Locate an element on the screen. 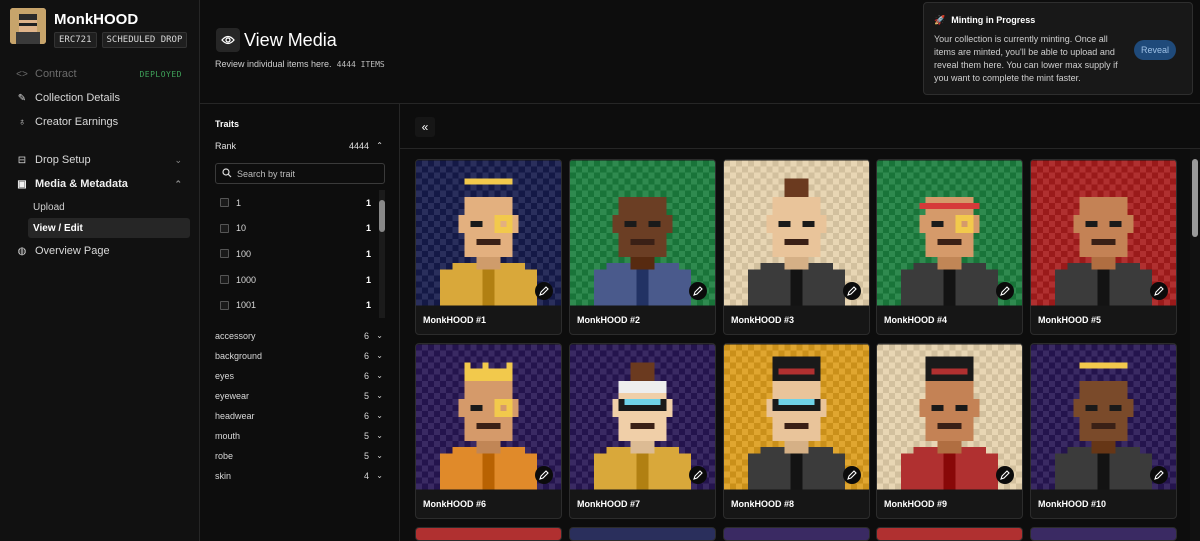  rank-options-list: 1 1 10 1 100 1 1000 1 1001 1 is located at coordinates (300, 254).